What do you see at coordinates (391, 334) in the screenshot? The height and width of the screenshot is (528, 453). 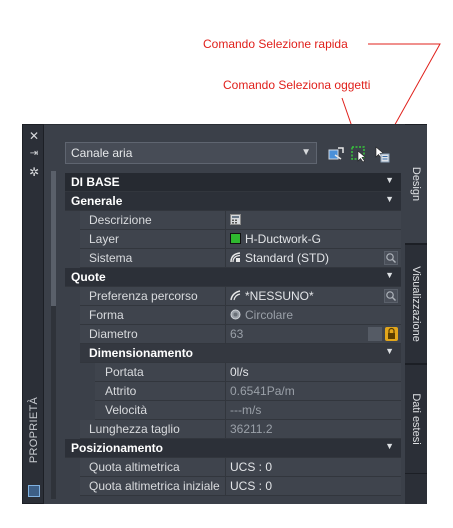 I see `lock-icon` at bounding box center [391, 334].